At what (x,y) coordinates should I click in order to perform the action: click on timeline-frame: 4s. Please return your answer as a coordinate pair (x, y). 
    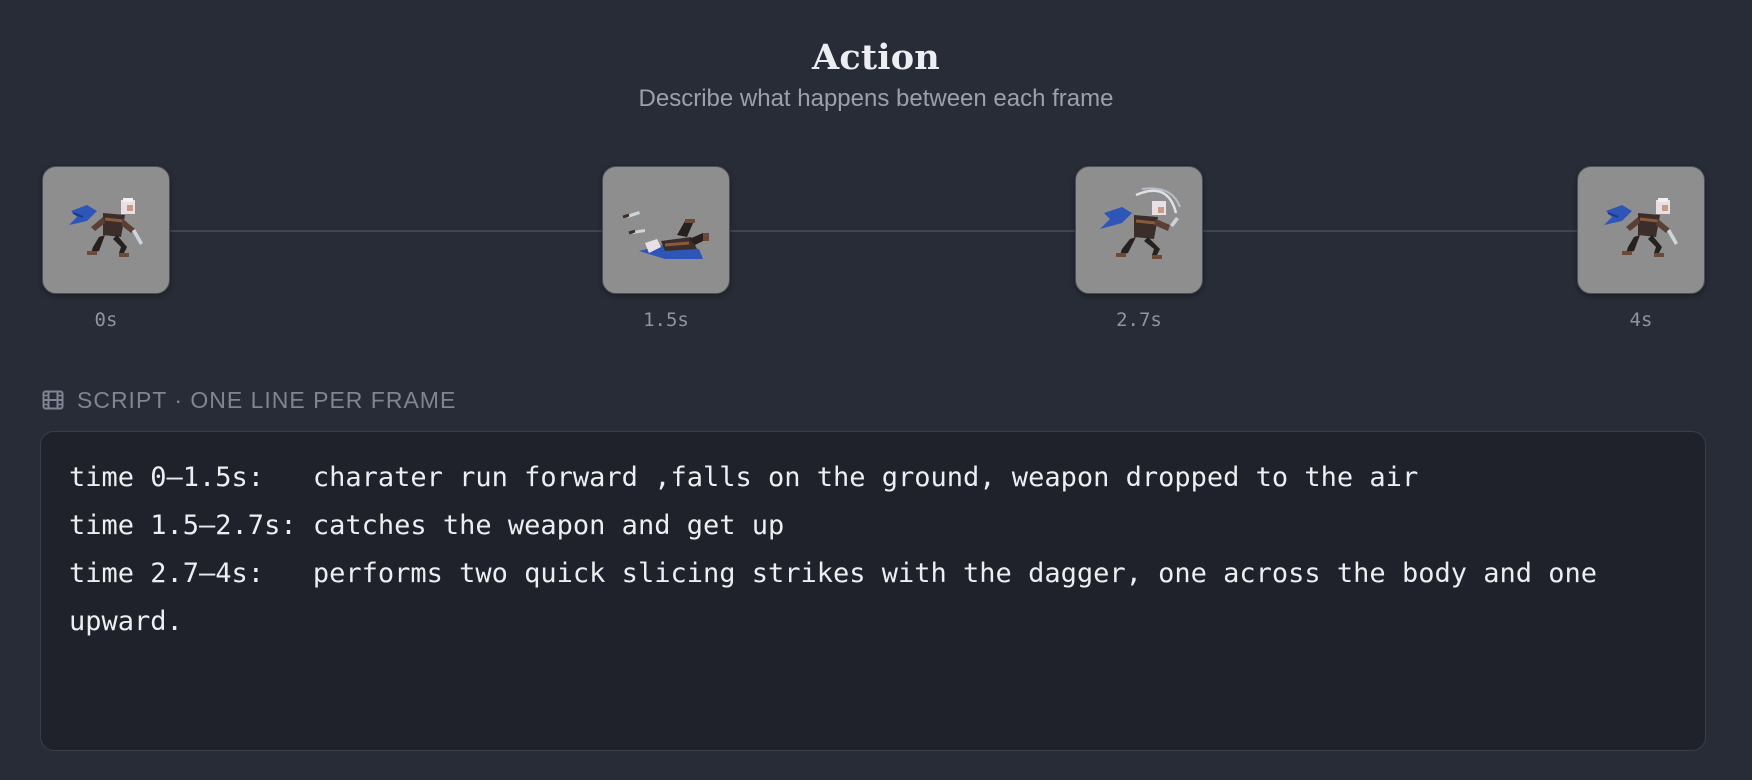
    Looking at the image, I should click on (1641, 249).